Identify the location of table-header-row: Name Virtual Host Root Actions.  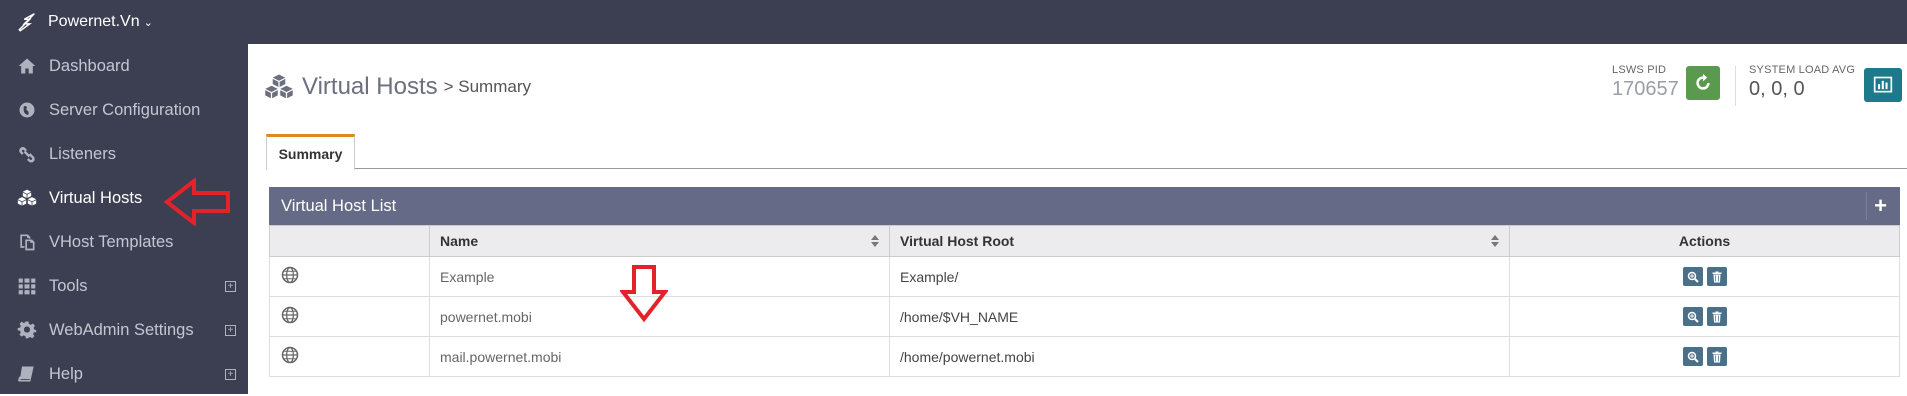
(1084, 241).